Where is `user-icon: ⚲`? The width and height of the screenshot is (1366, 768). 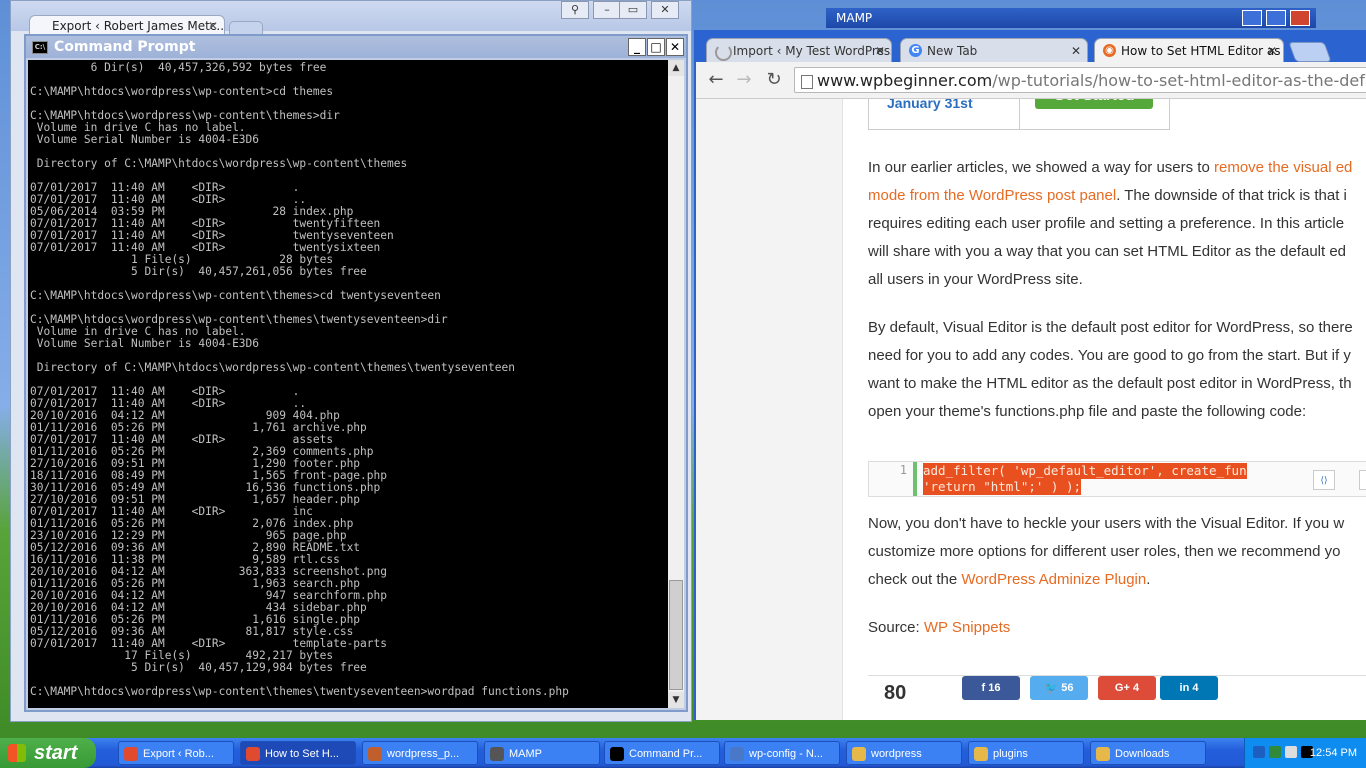 user-icon: ⚲ is located at coordinates (575, 10).